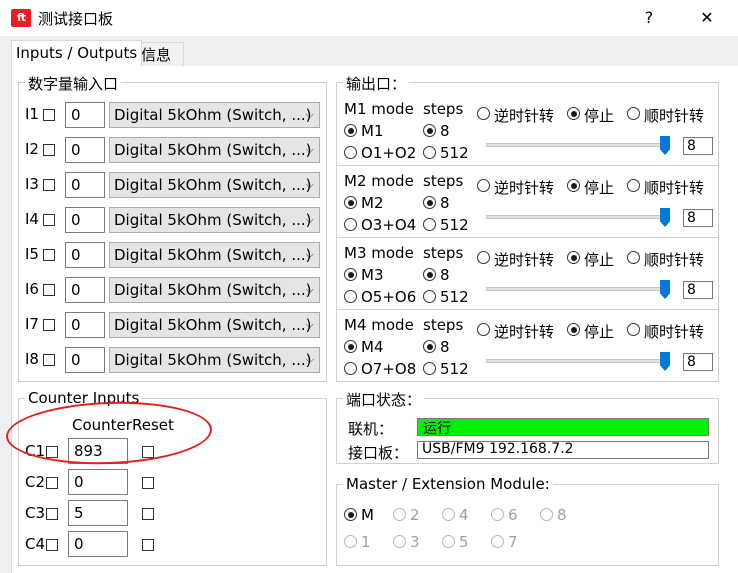 Image resolution: width=738 pixels, height=573 pixels. What do you see at coordinates (32, 324) in the screenshot?
I see `input-label: I7` at bounding box center [32, 324].